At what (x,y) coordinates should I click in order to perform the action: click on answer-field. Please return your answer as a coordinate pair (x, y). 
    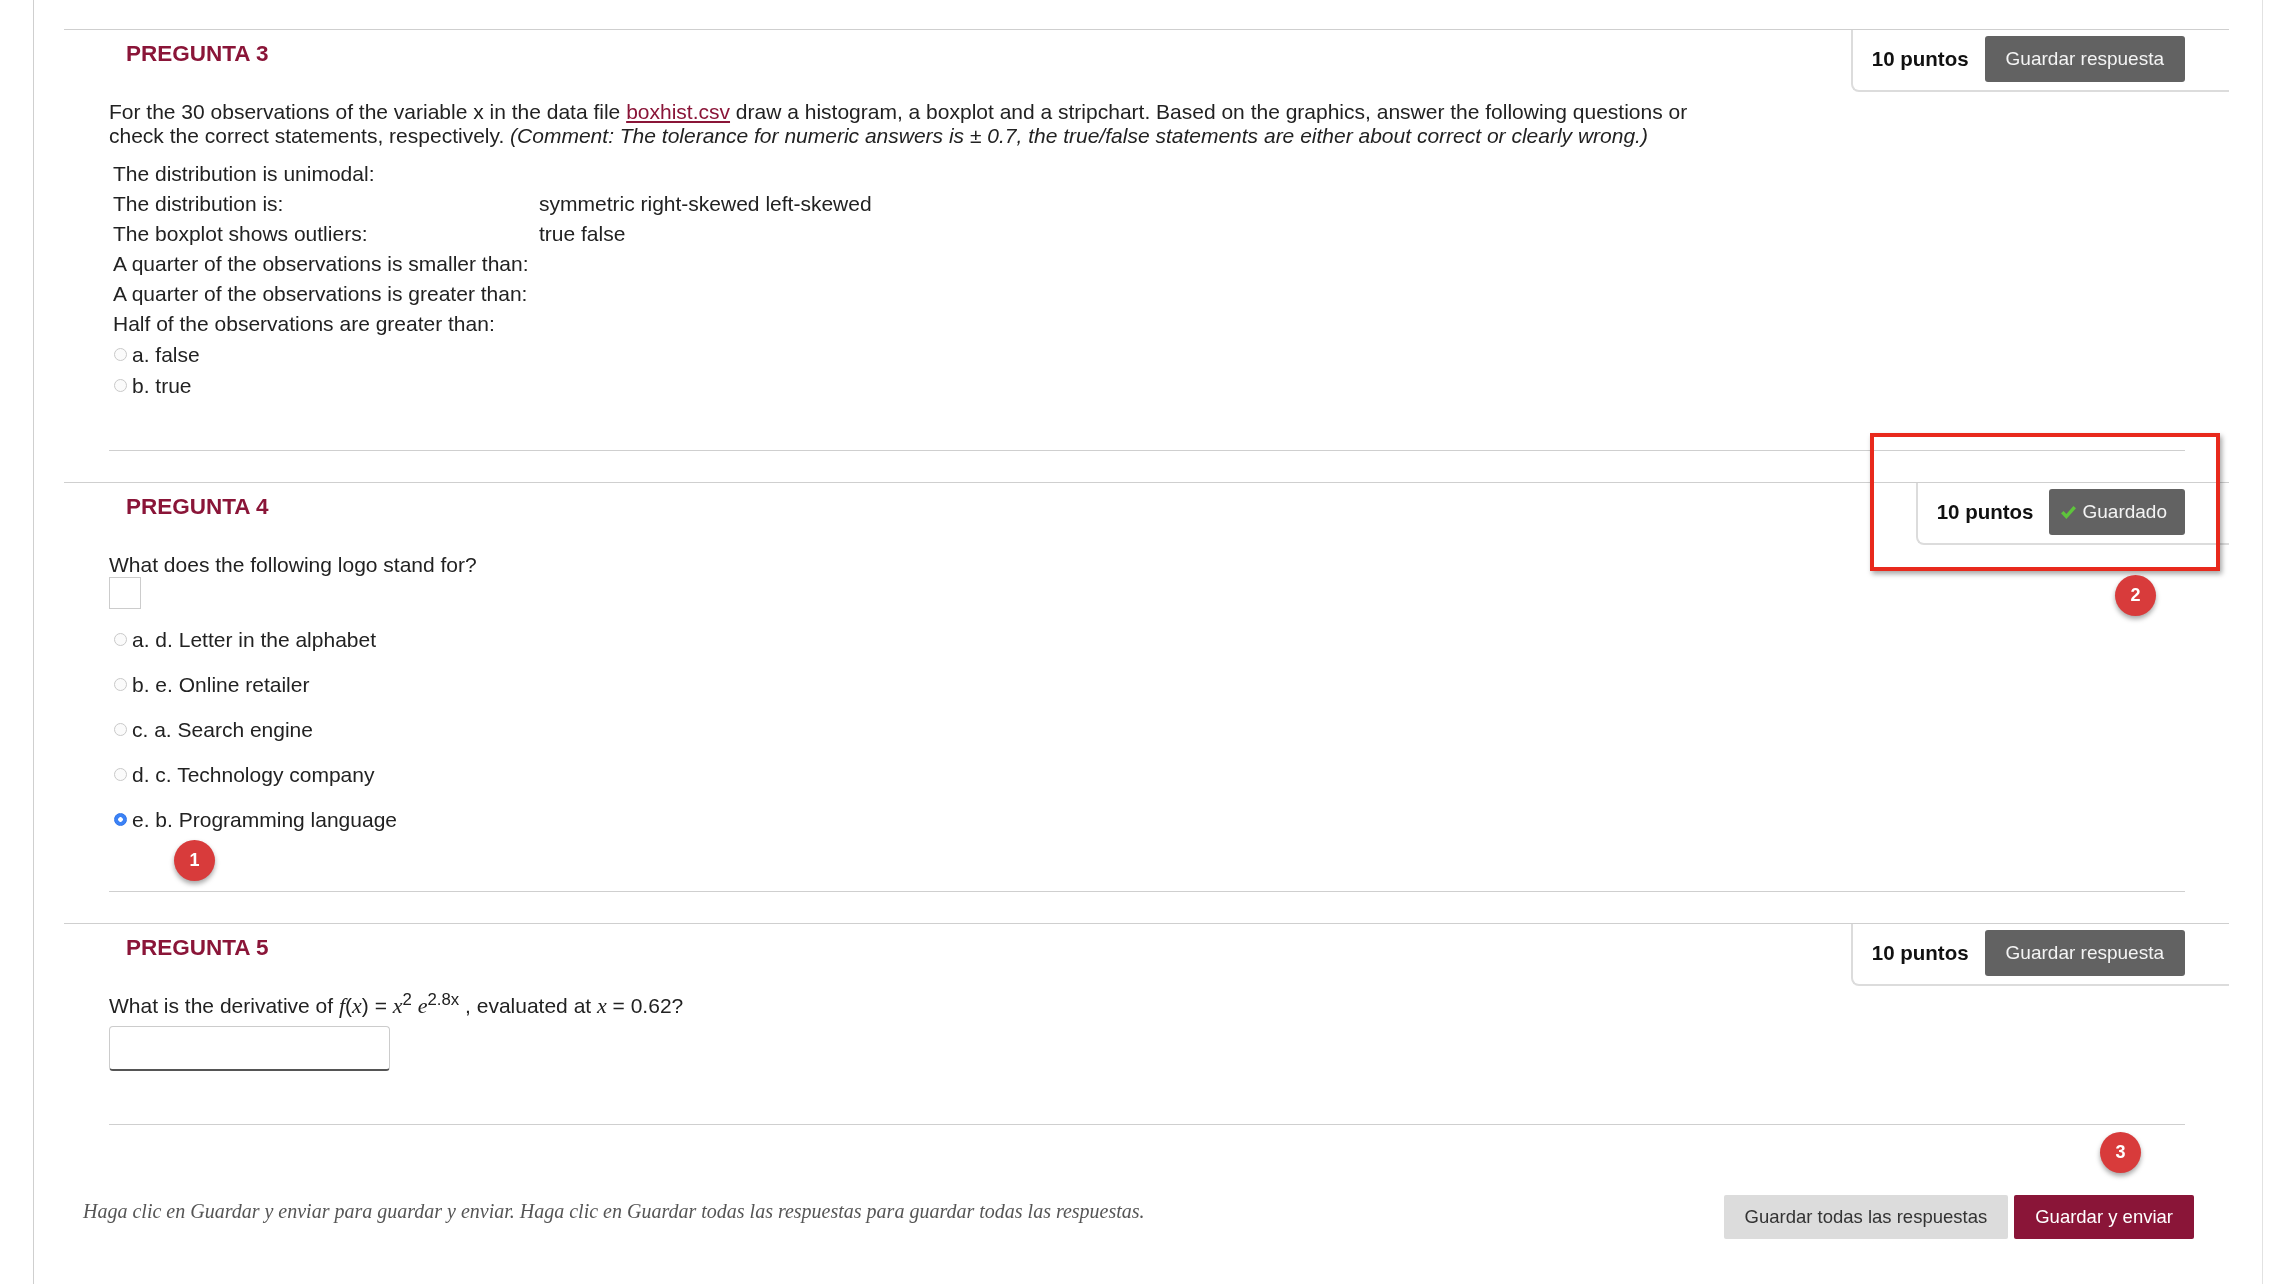
    Looking at the image, I should click on (249, 1048).